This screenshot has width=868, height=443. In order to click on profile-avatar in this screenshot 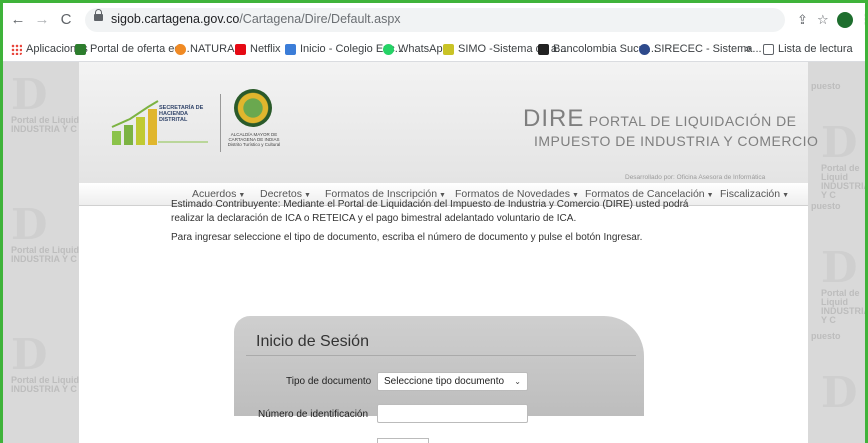, I will do `click(845, 20)`.